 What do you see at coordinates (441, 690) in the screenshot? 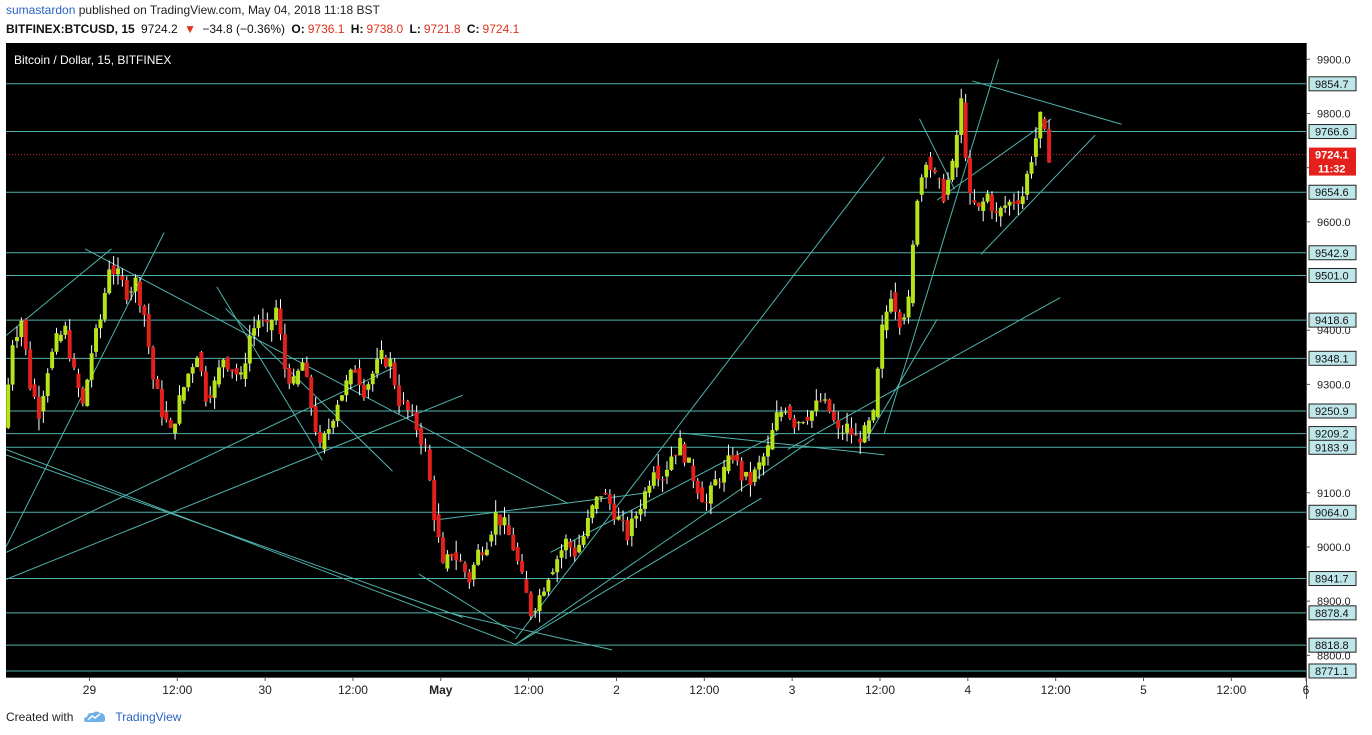
I see `x-tick-label: May` at bounding box center [441, 690].